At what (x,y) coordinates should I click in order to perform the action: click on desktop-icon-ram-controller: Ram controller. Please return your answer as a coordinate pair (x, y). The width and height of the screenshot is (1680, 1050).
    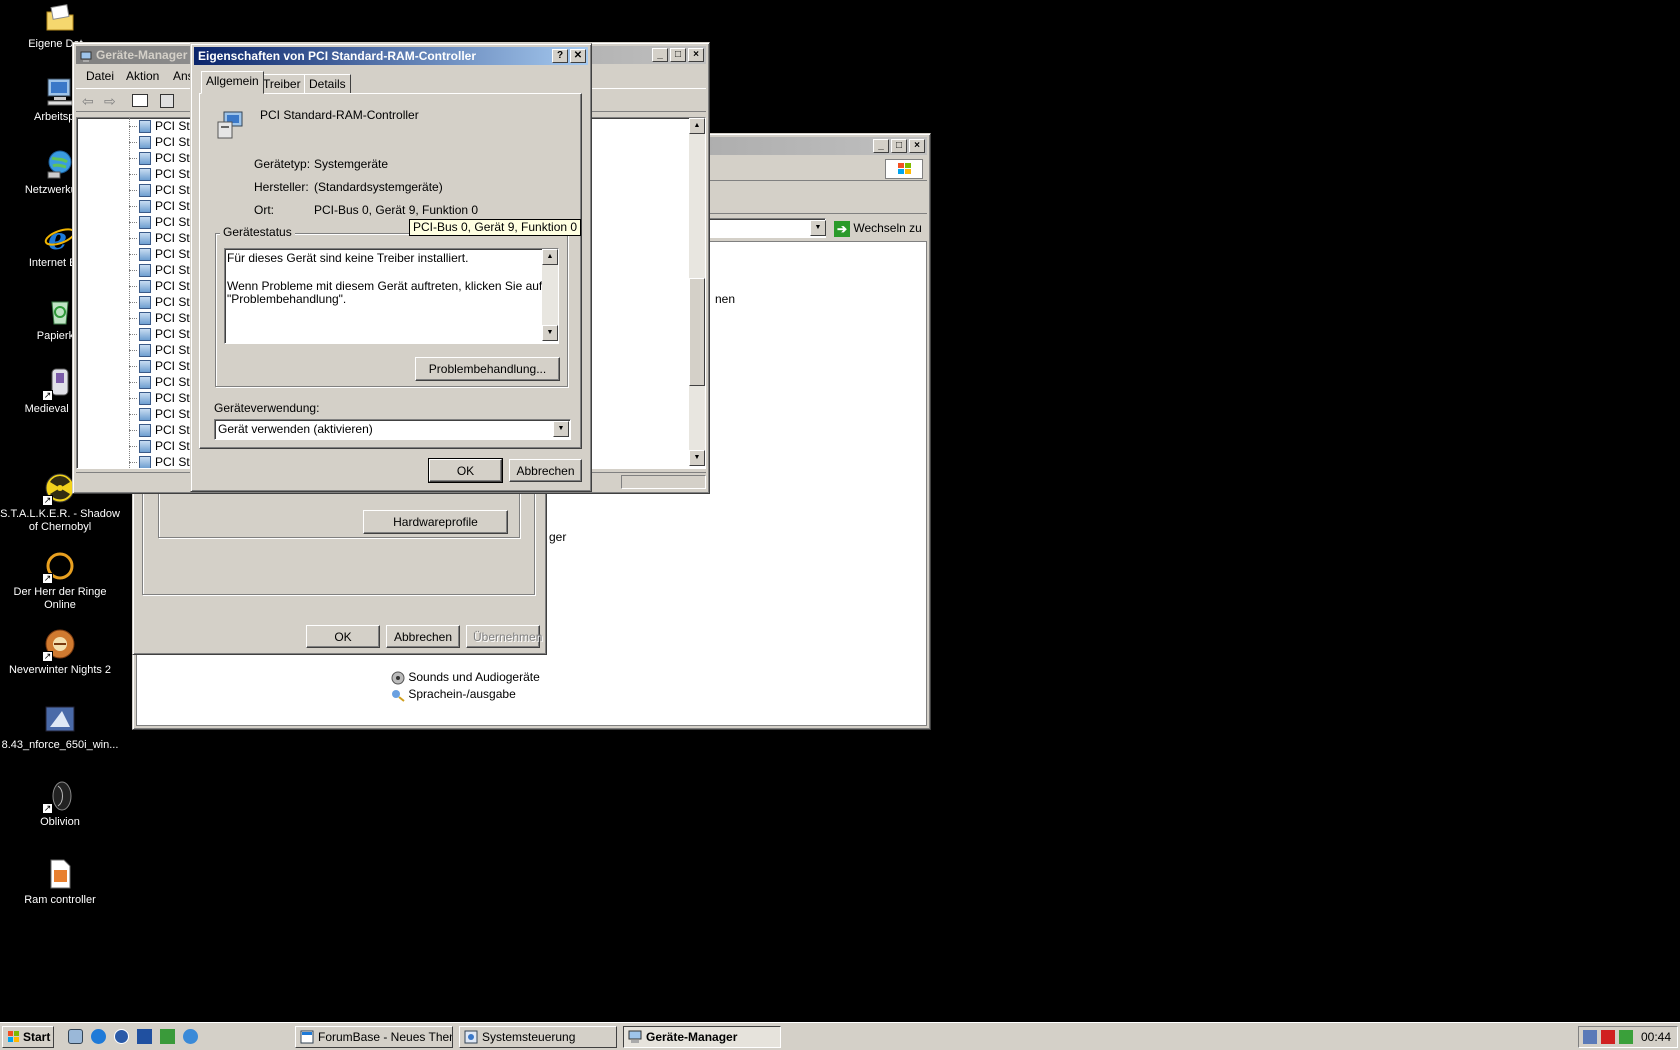
    Looking at the image, I should click on (61, 882).